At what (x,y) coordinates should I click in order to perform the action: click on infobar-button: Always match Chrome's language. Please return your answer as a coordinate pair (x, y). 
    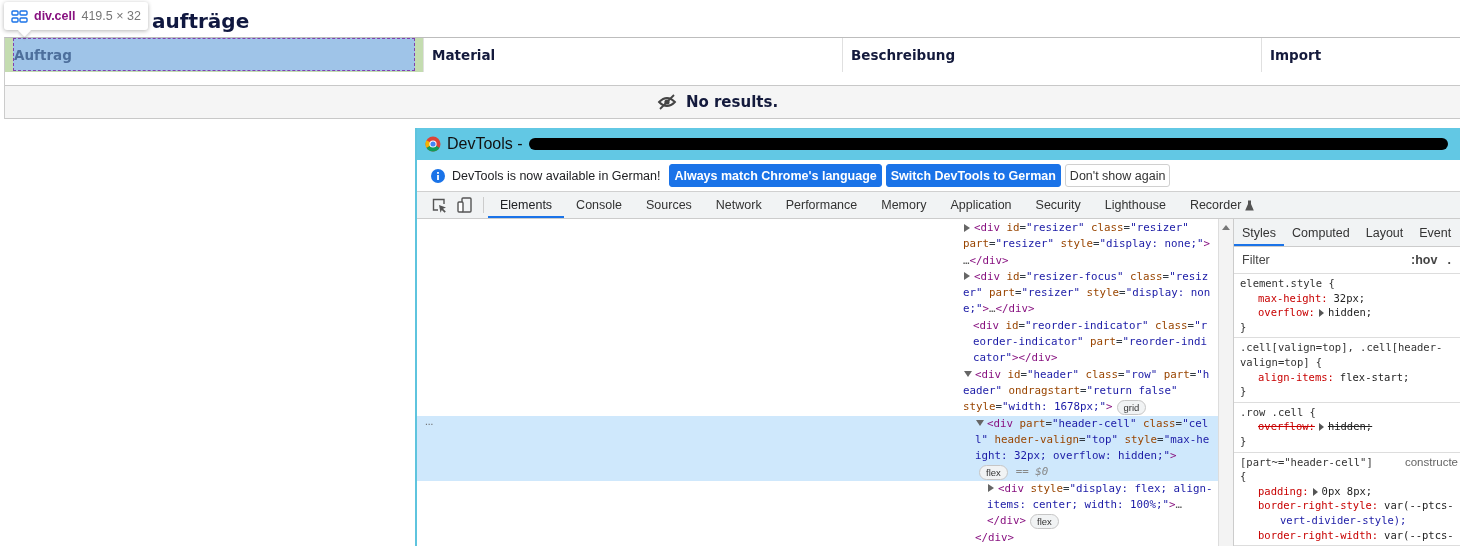
    Looking at the image, I should click on (775, 175).